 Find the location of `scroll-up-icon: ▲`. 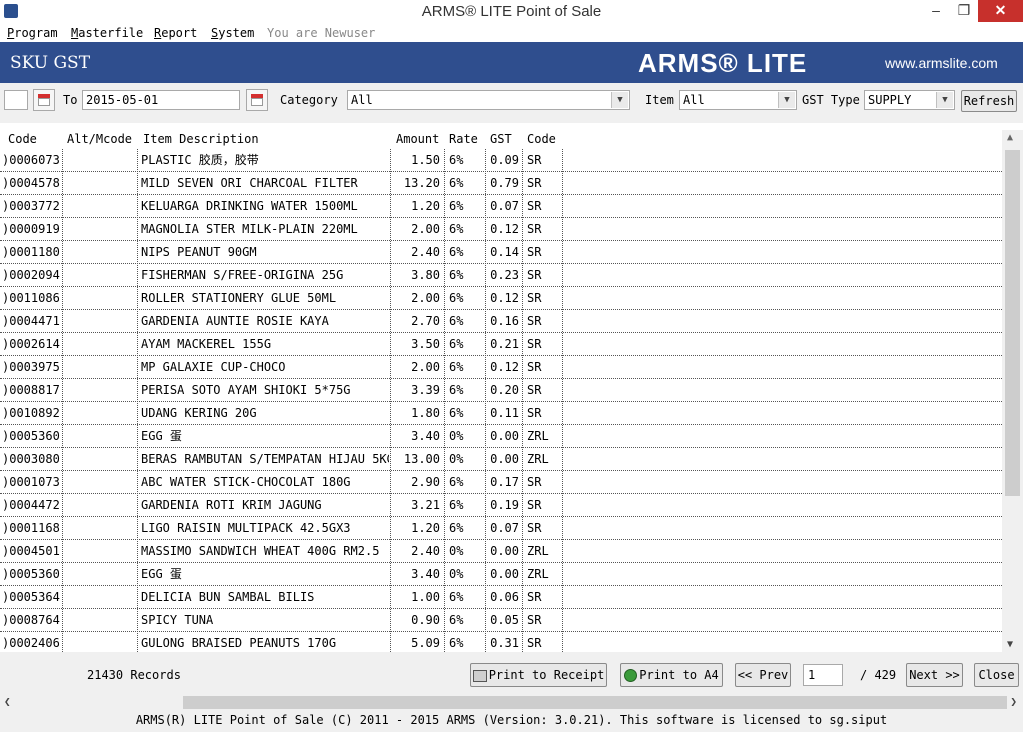

scroll-up-icon: ▲ is located at coordinates (1010, 137).